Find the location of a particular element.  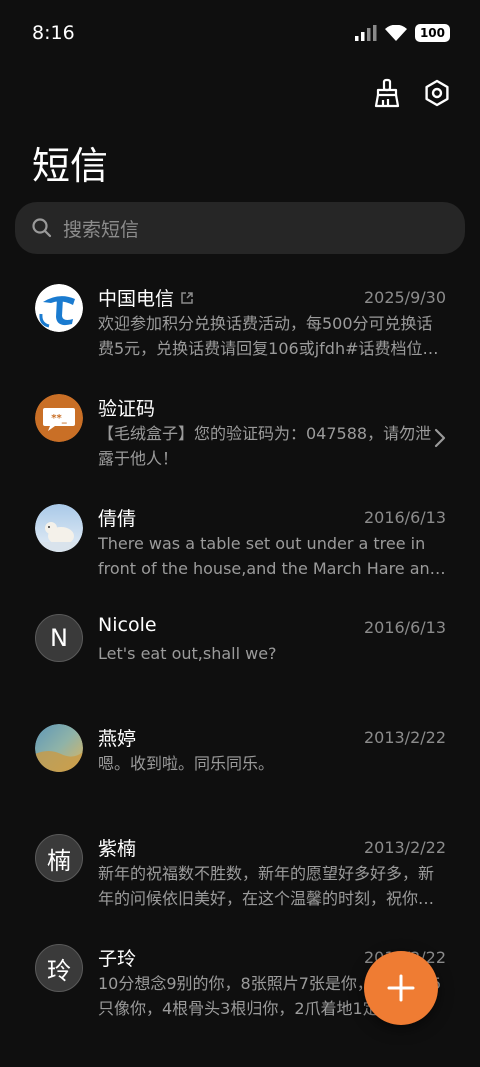

conversation-name: 燕婷 is located at coordinates (117, 737).